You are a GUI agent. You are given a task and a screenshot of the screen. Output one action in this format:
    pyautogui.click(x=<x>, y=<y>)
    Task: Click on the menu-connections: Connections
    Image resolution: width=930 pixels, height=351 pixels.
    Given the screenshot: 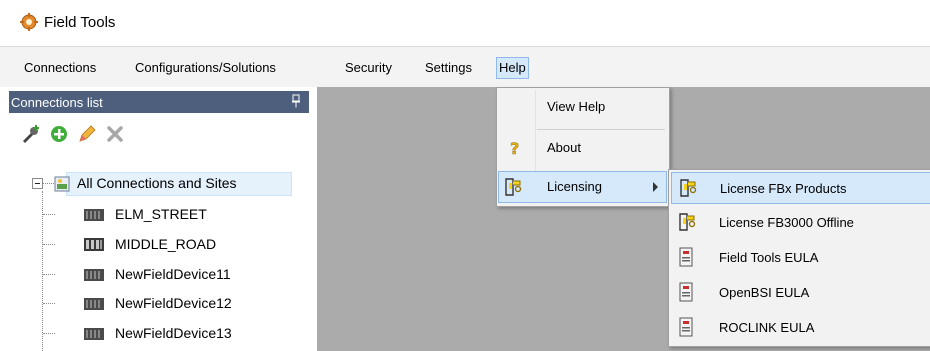 What is the action you would take?
    pyautogui.click(x=60, y=68)
    